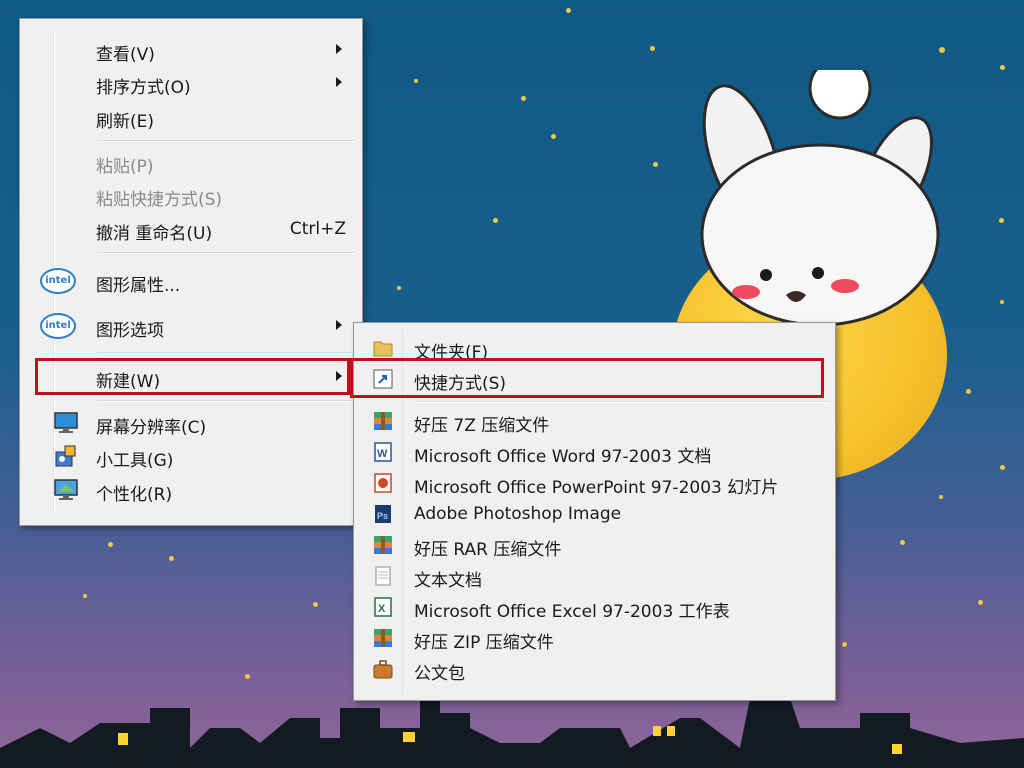 Image resolution: width=1024 pixels, height=768 pixels. I want to click on powerpoint-icon, so click(383, 483).